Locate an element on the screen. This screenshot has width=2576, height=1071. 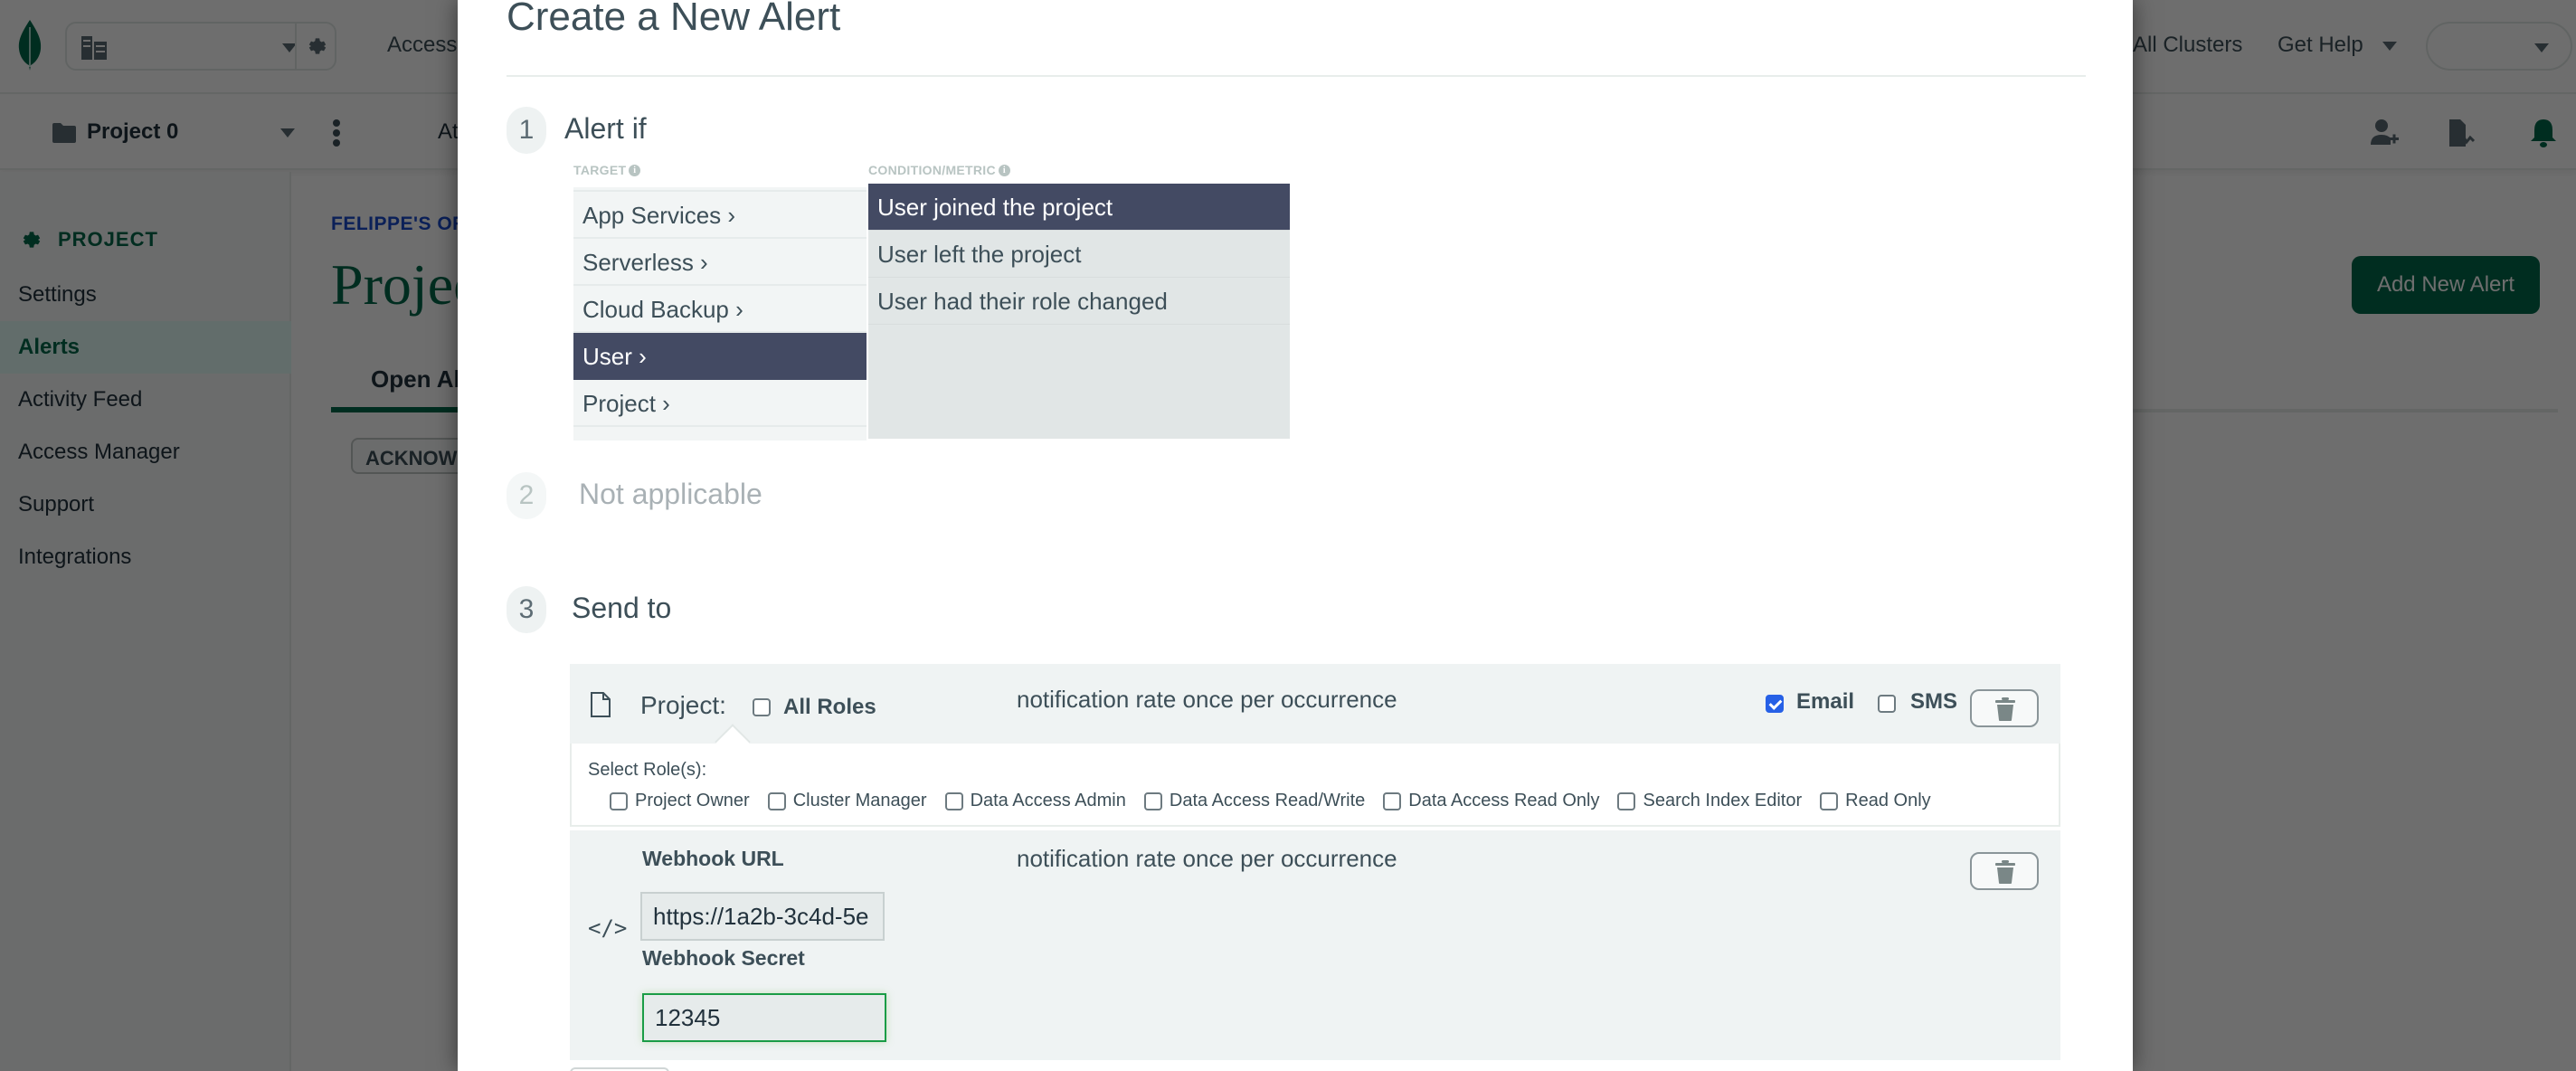
role-label: Search Index Editor is located at coordinates (1723, 801).